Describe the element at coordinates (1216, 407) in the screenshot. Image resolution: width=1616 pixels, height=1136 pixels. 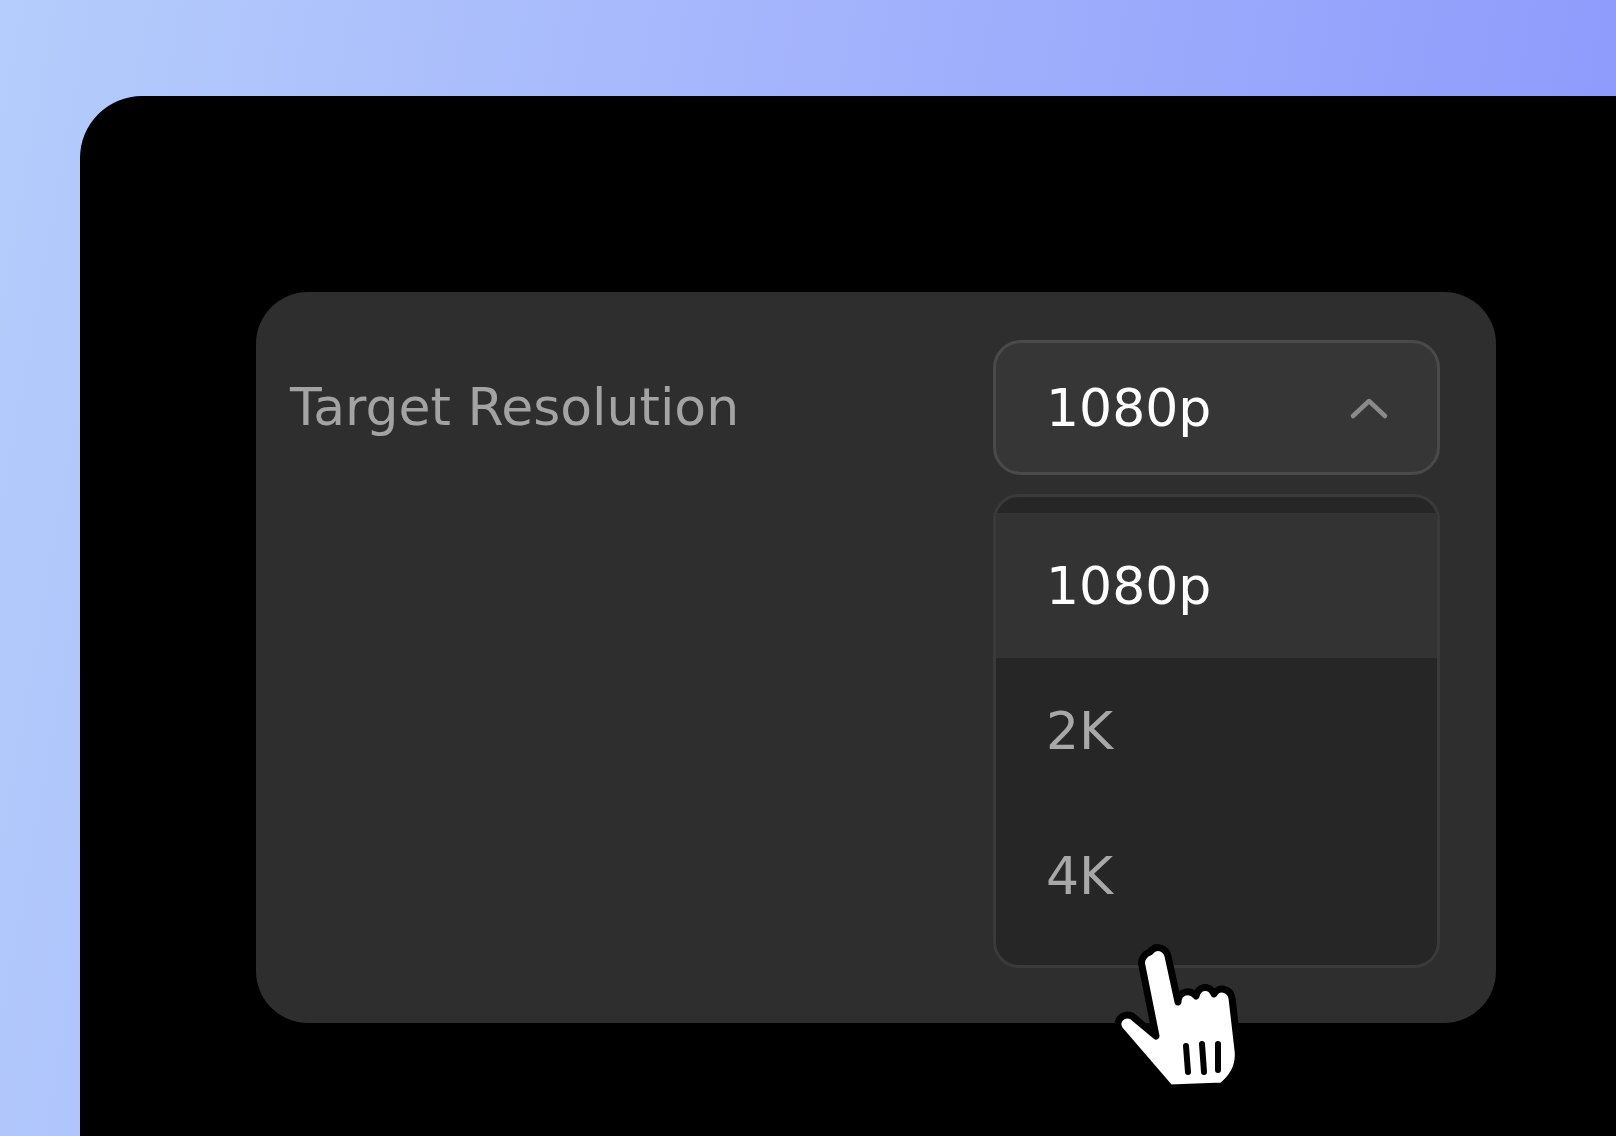
I see `resolution-select: 1080p` at that location.